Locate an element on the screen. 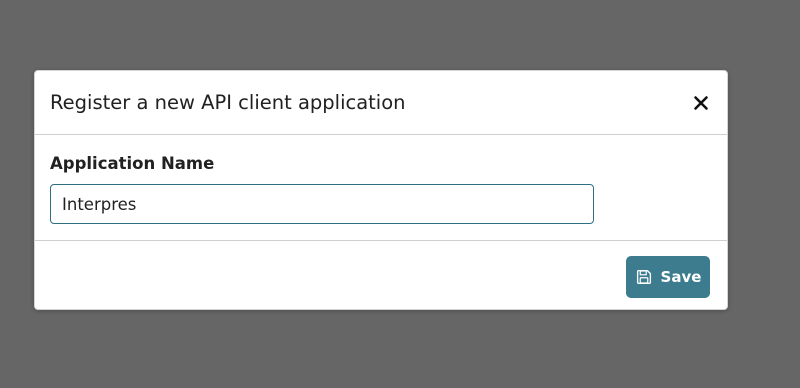 Image resolution: width=800 pixels, height=388 pixels. close-icon is located at coordinates (701, 103).